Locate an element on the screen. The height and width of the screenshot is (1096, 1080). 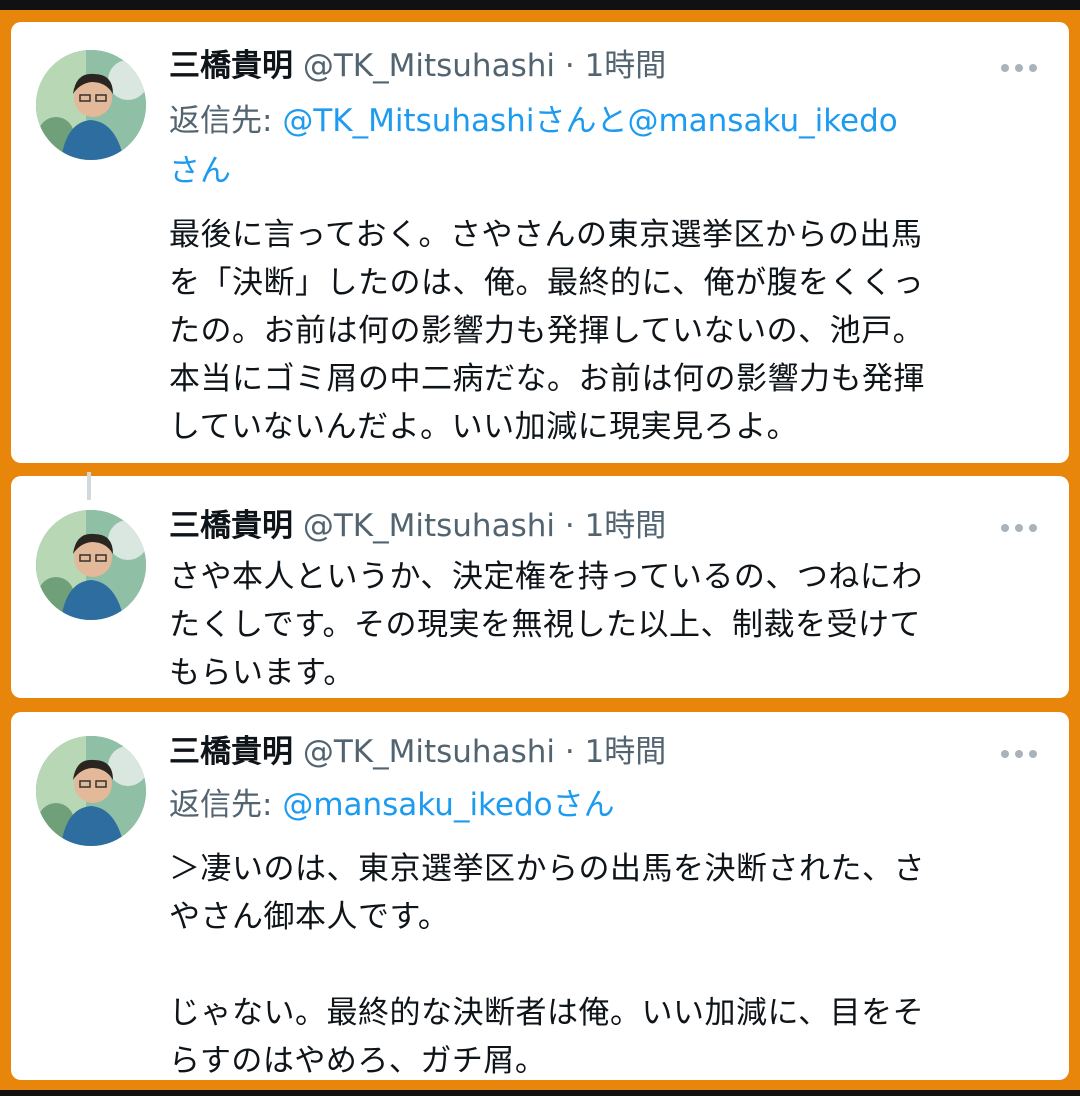
tweet-line: 本当にゴミ屑の中二病だな。お前は何の影響力も発揮 is located at coordinates (547, 379).